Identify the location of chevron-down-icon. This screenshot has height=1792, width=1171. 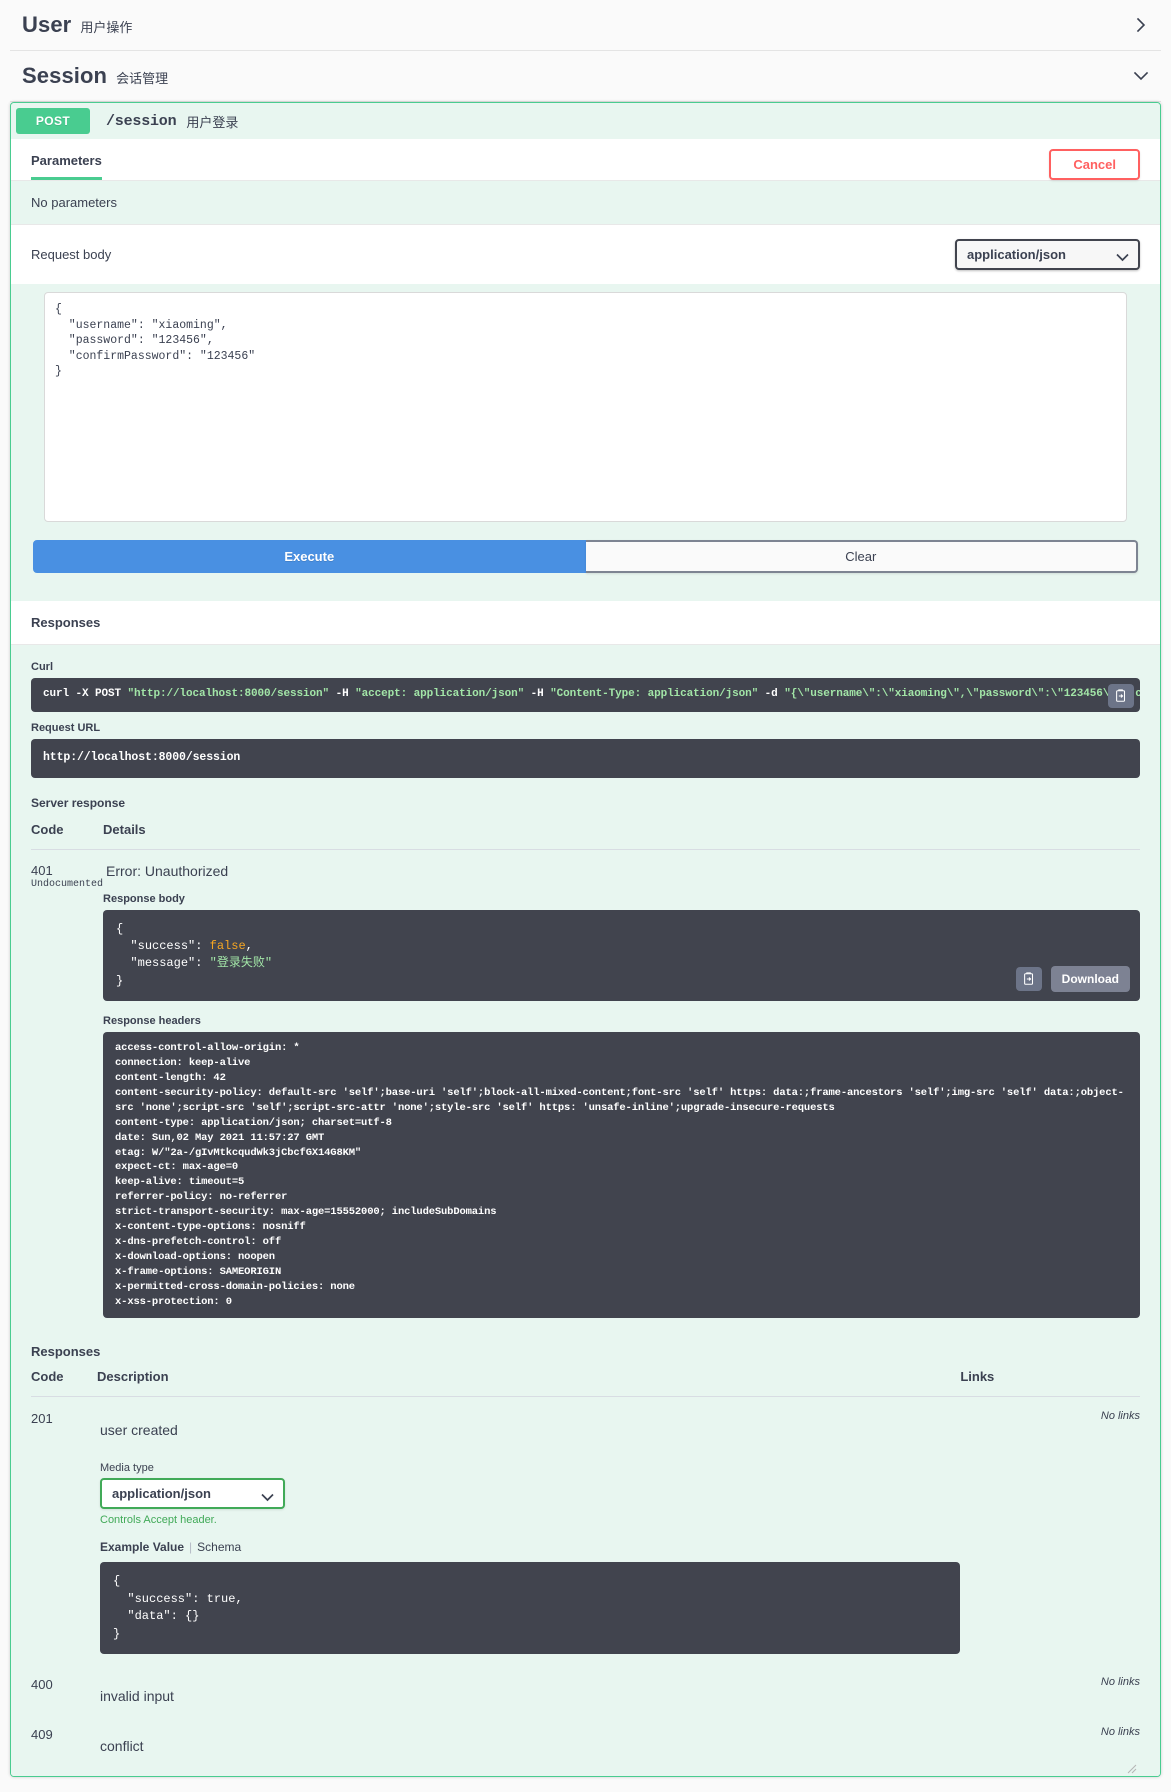
(1141, 76).